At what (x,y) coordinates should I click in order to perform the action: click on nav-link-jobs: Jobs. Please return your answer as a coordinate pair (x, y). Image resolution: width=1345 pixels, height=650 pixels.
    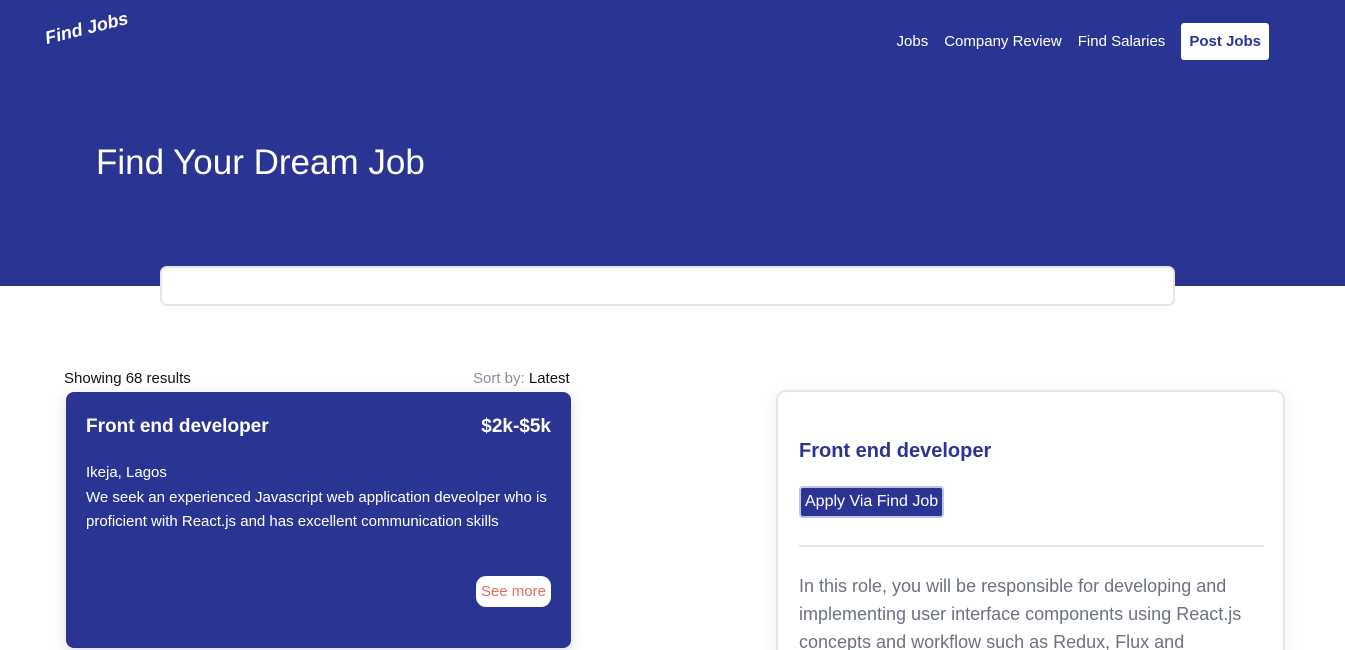
    Looking at the image, I should click on (913, 41).